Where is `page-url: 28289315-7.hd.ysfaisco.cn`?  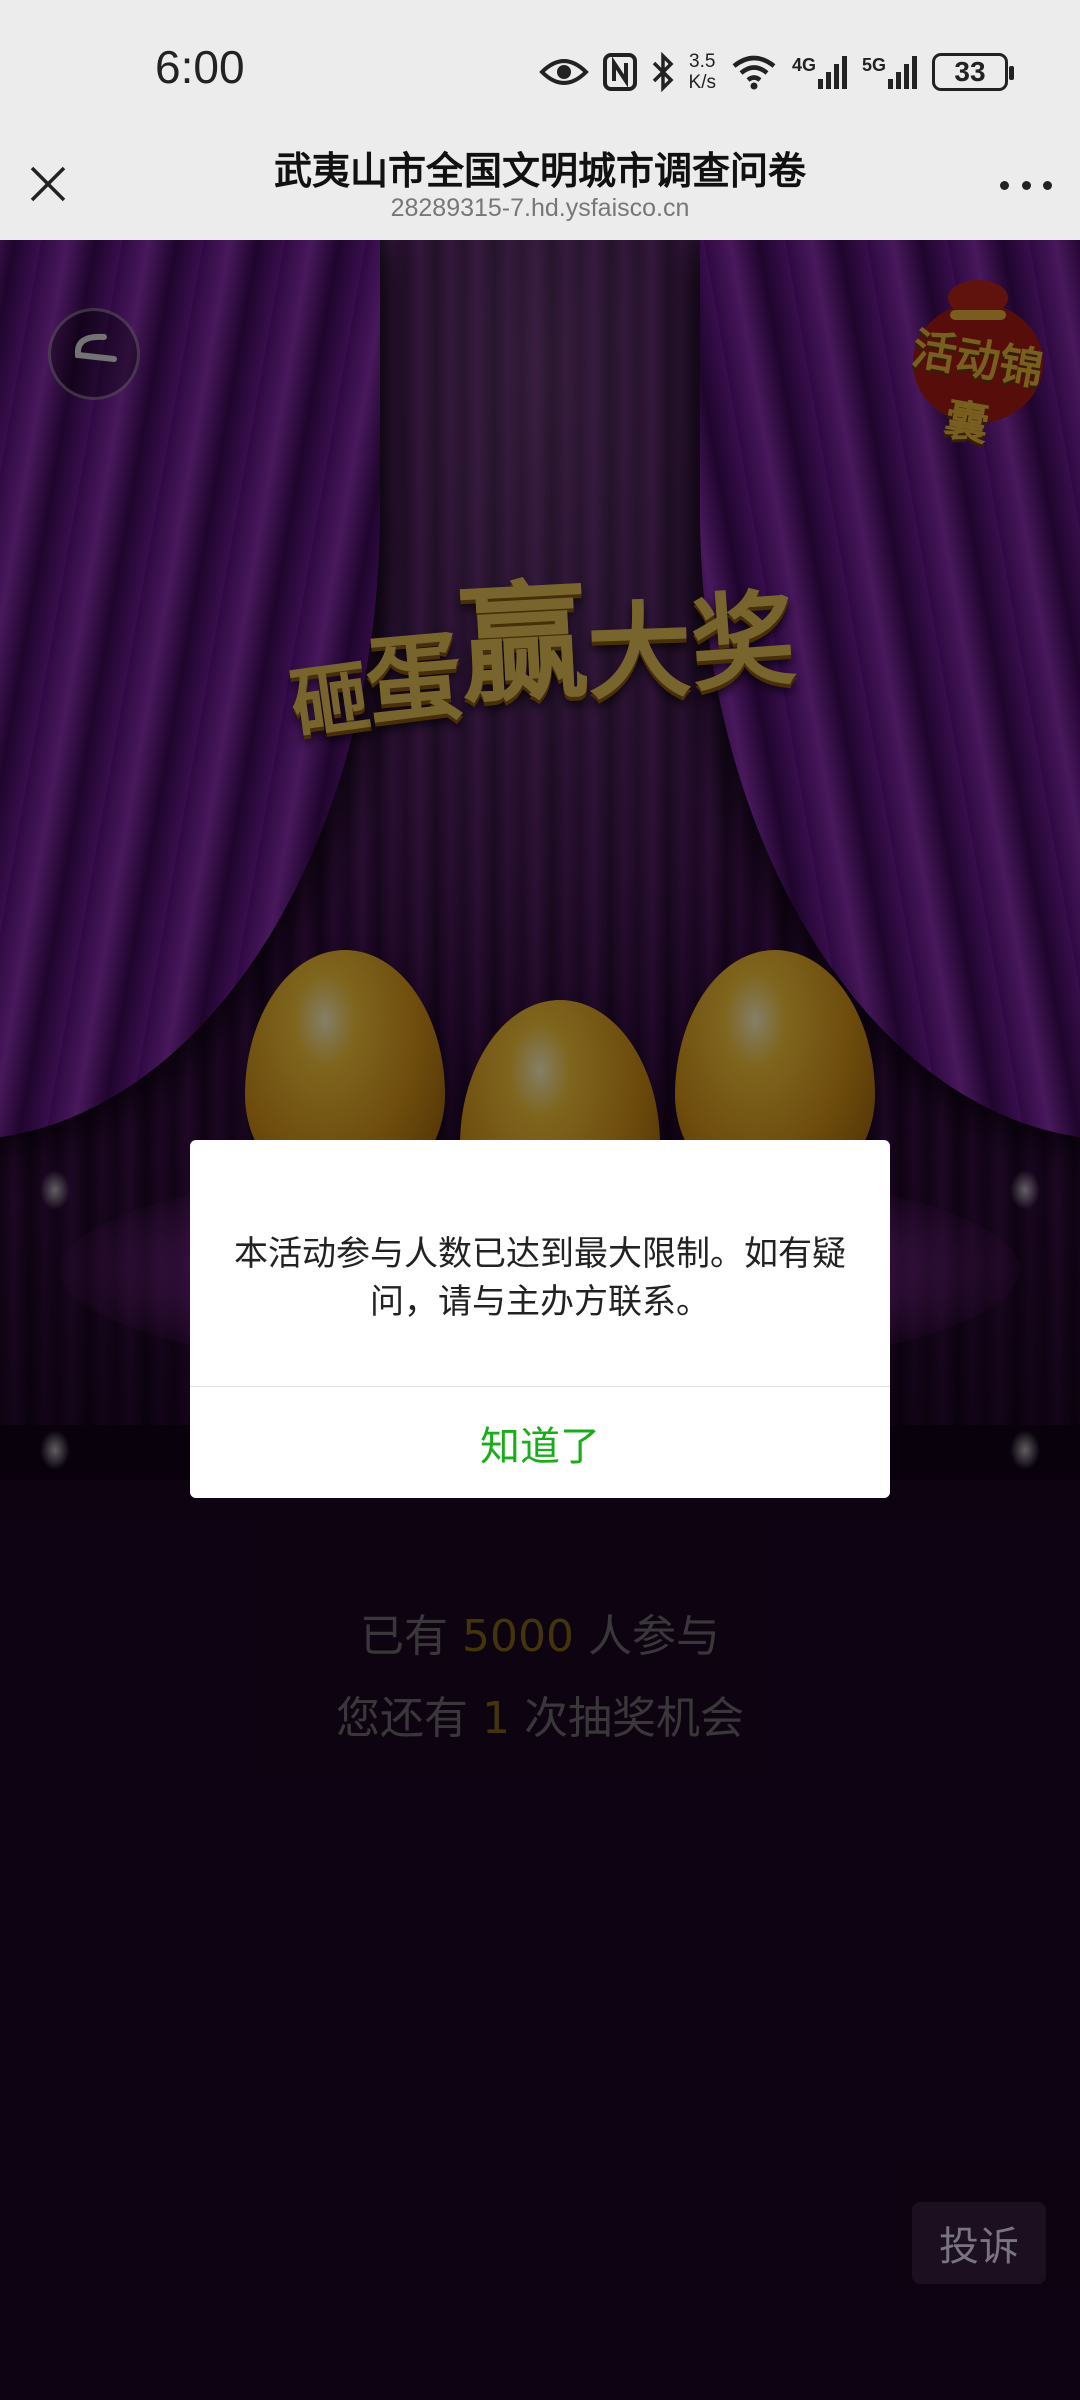
page-url: 28289315-7.hd.ysfaisco.cn is located at coordinates (540, 208).